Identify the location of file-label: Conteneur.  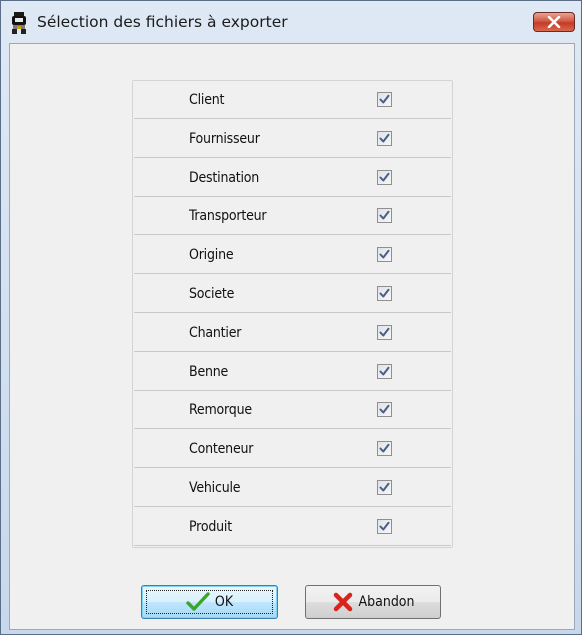
(221, 449).